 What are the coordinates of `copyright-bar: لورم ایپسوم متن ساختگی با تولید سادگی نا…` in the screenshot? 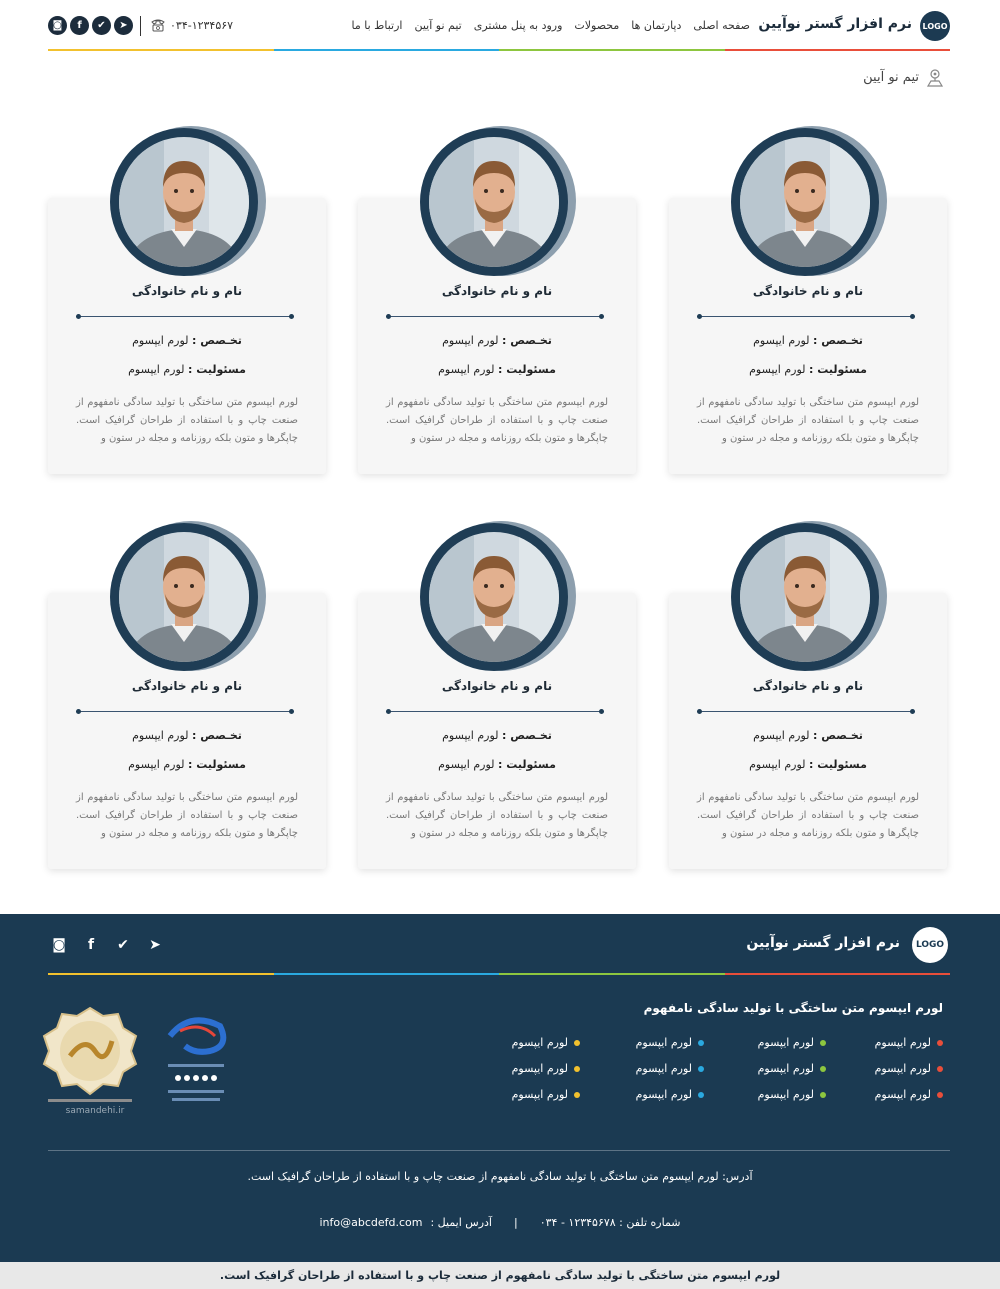 It's located at (500, 1275).